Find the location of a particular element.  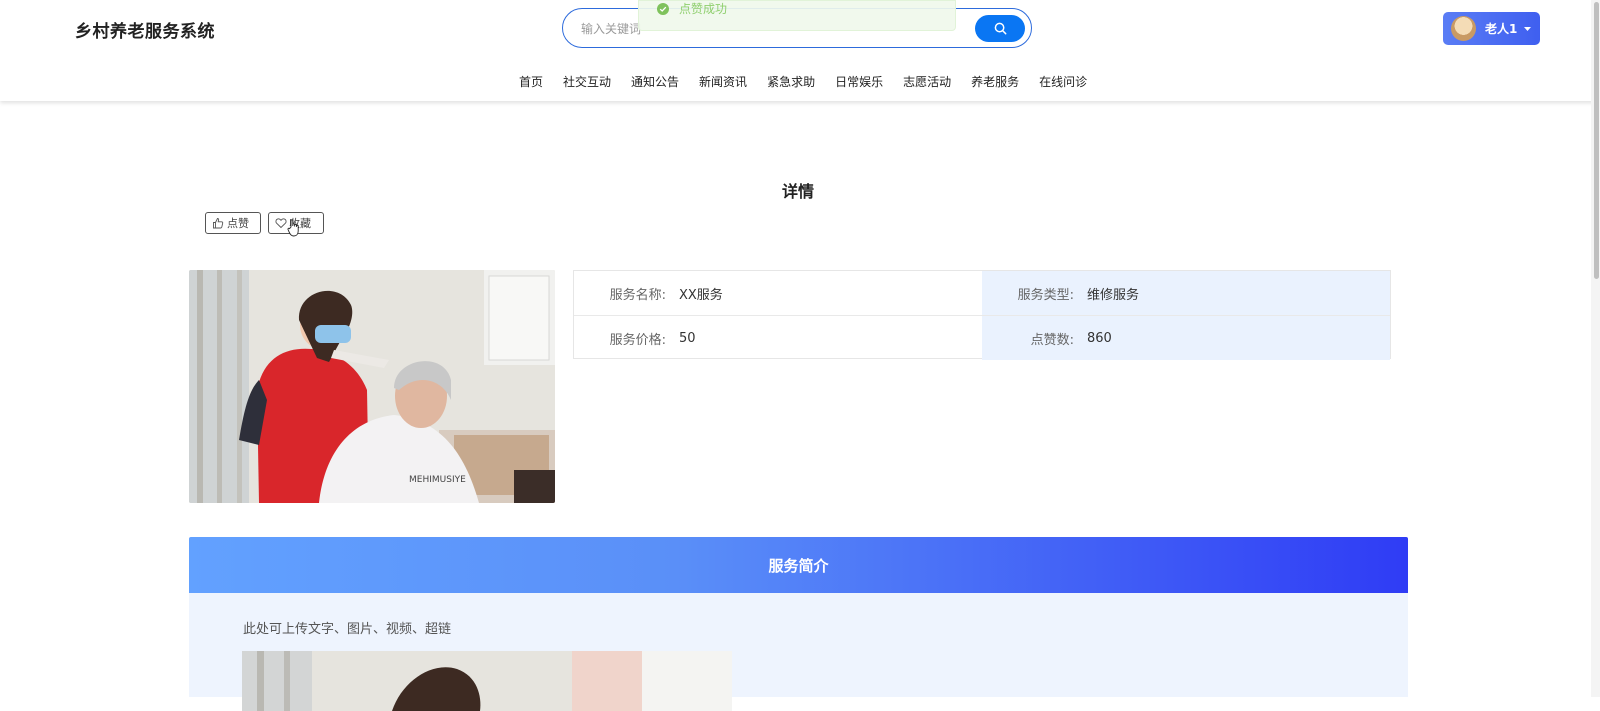

nav-item-entertainment: 日常娱乐 is located at coordinates (859, 81).